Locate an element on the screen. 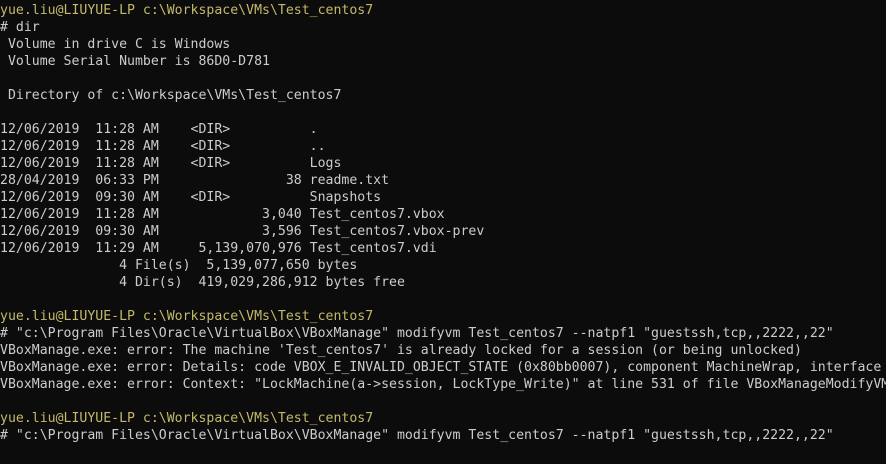 This screenshot has height=464, width=886. command-line: # dir is located at coordinates (20, 27).